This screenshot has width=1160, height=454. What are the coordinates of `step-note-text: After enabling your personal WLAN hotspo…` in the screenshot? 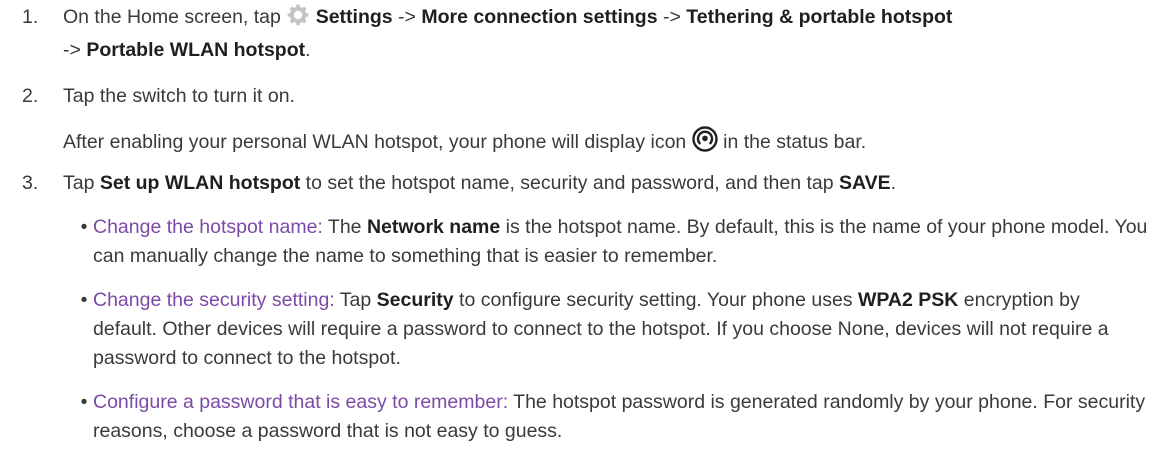 It's located at (605, 143).